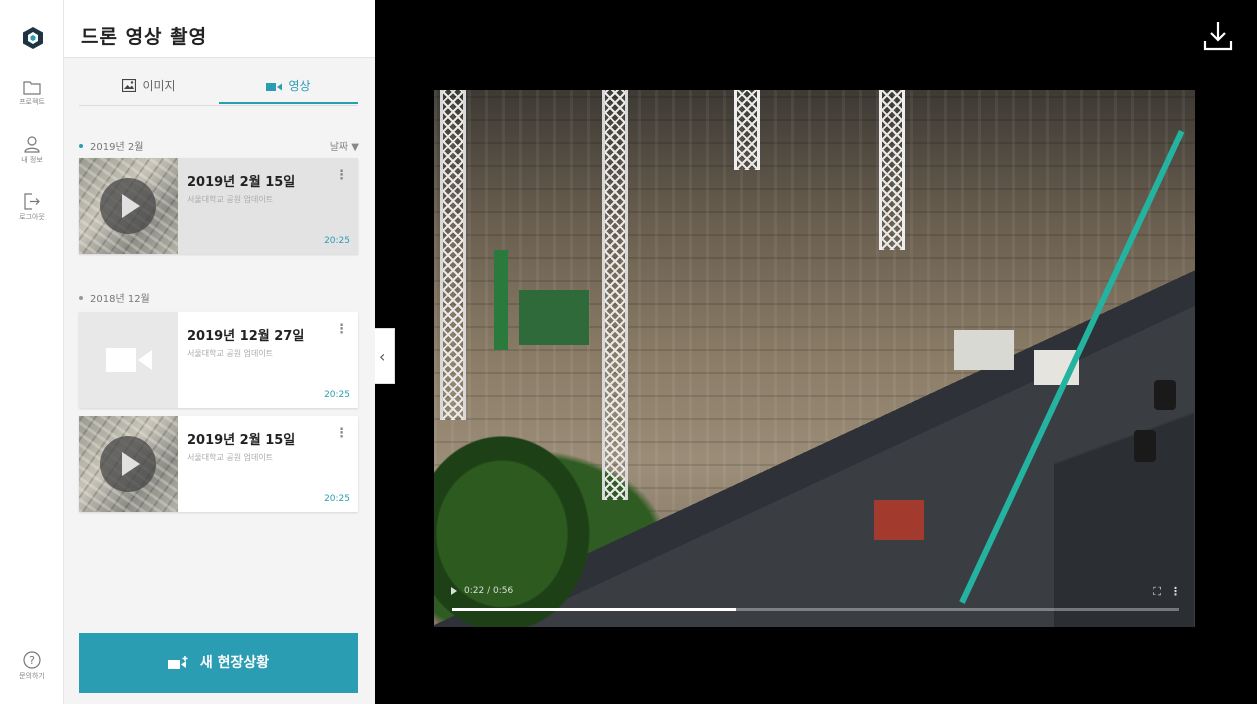  I want to click on play-control-icon, so click(454, 591).